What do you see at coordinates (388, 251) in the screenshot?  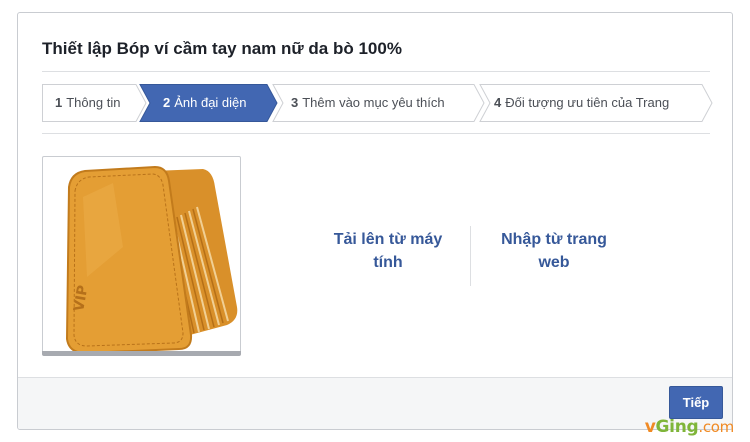 I see `upload-from-computer-link: Tải lên từ máy tính` at bounding box center [388, 251].